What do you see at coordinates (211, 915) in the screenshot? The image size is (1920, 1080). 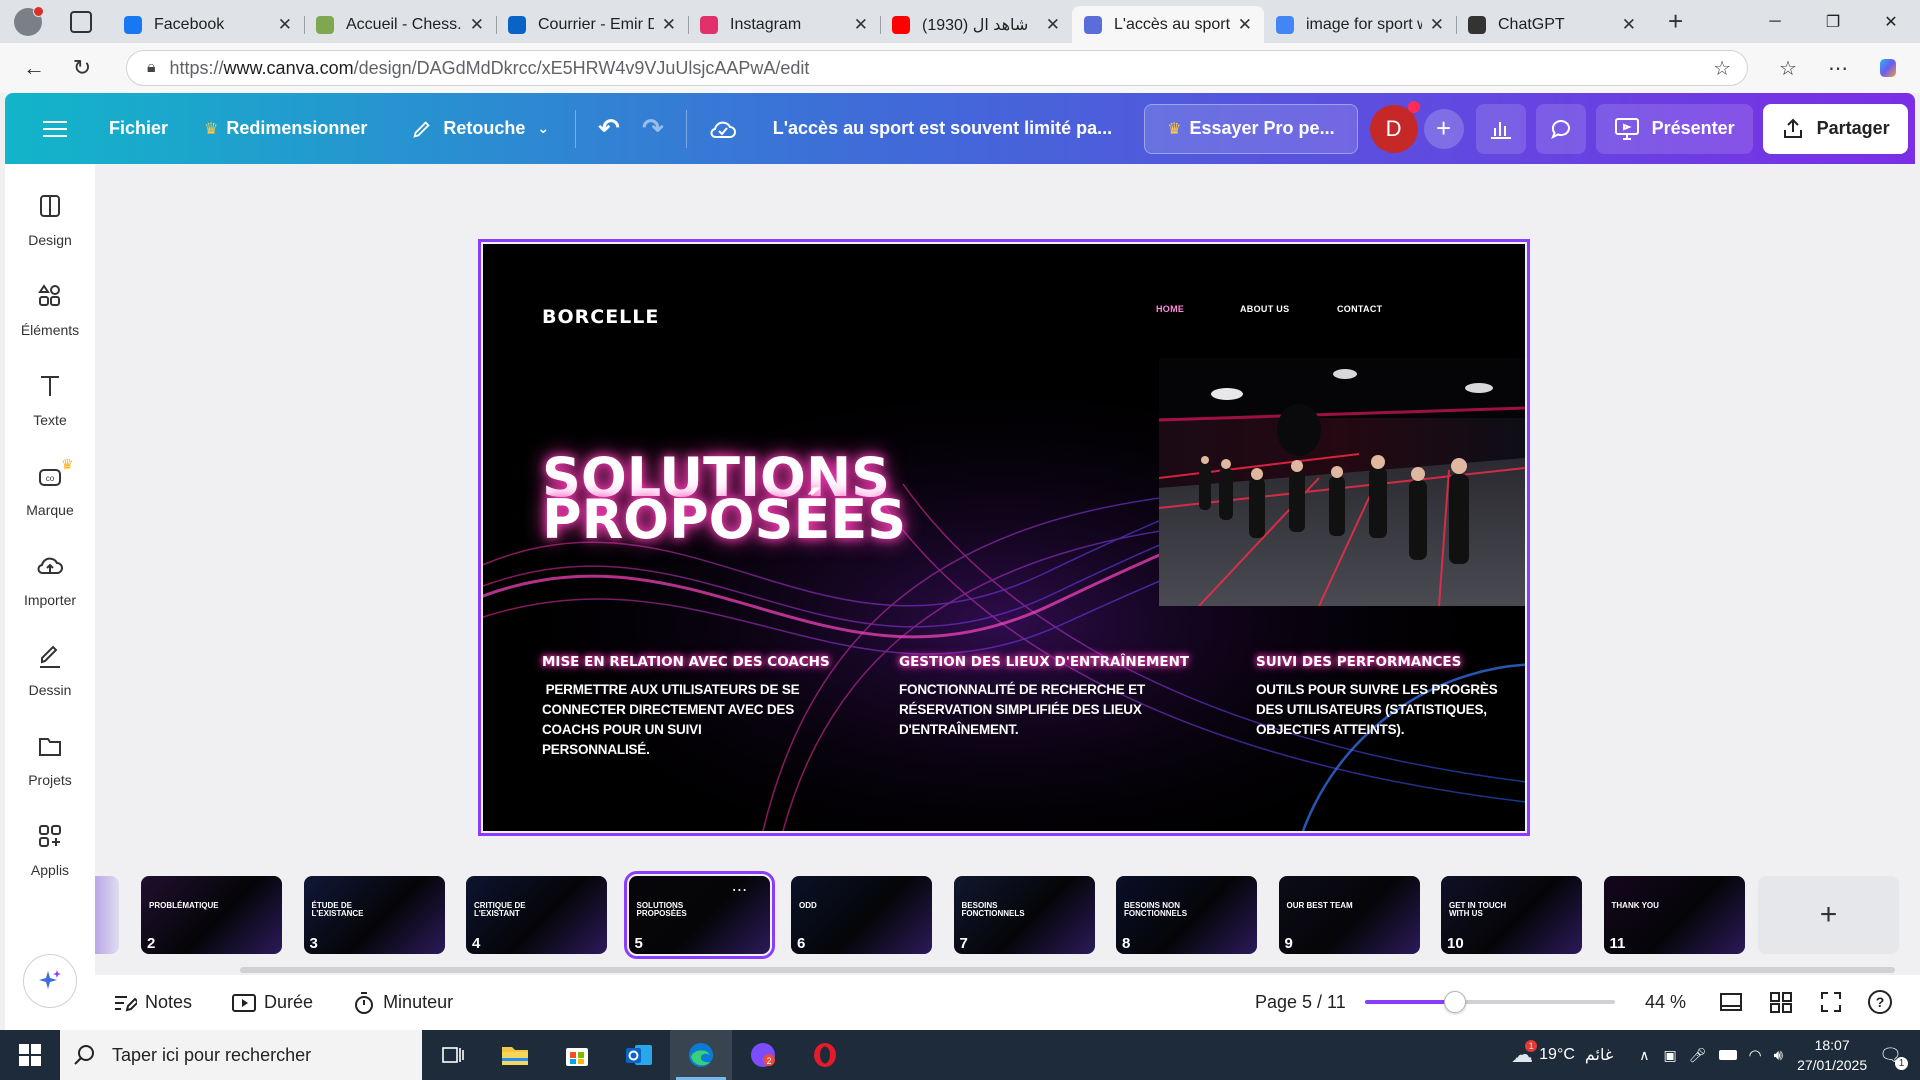 I see `page-thumbnail: PROBLÉMATIQUE 2` at bounding box center [211, 915].